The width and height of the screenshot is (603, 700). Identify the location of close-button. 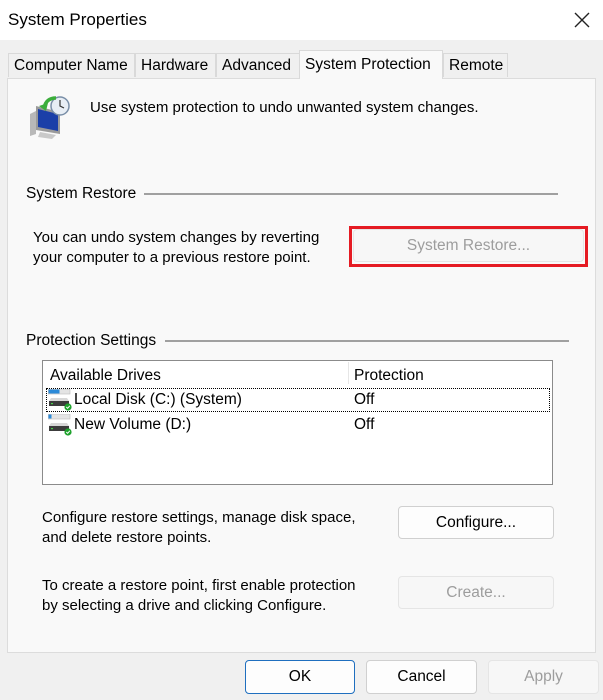
(582, 20).